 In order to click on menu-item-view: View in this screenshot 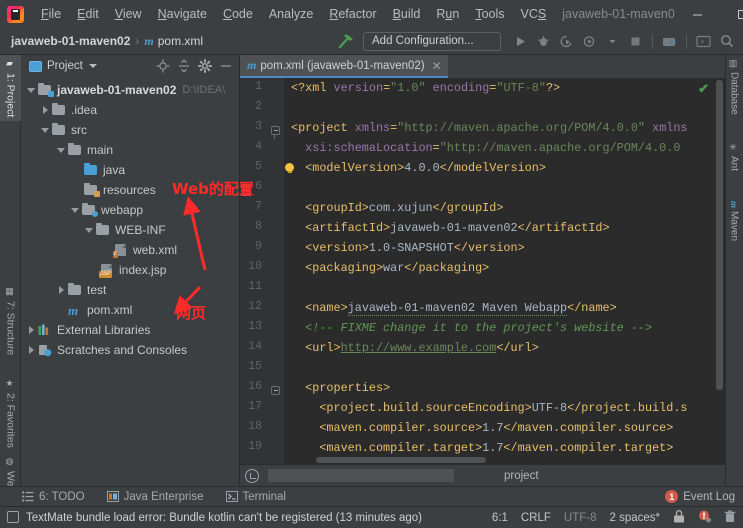, I will do `click(128, 14)`.